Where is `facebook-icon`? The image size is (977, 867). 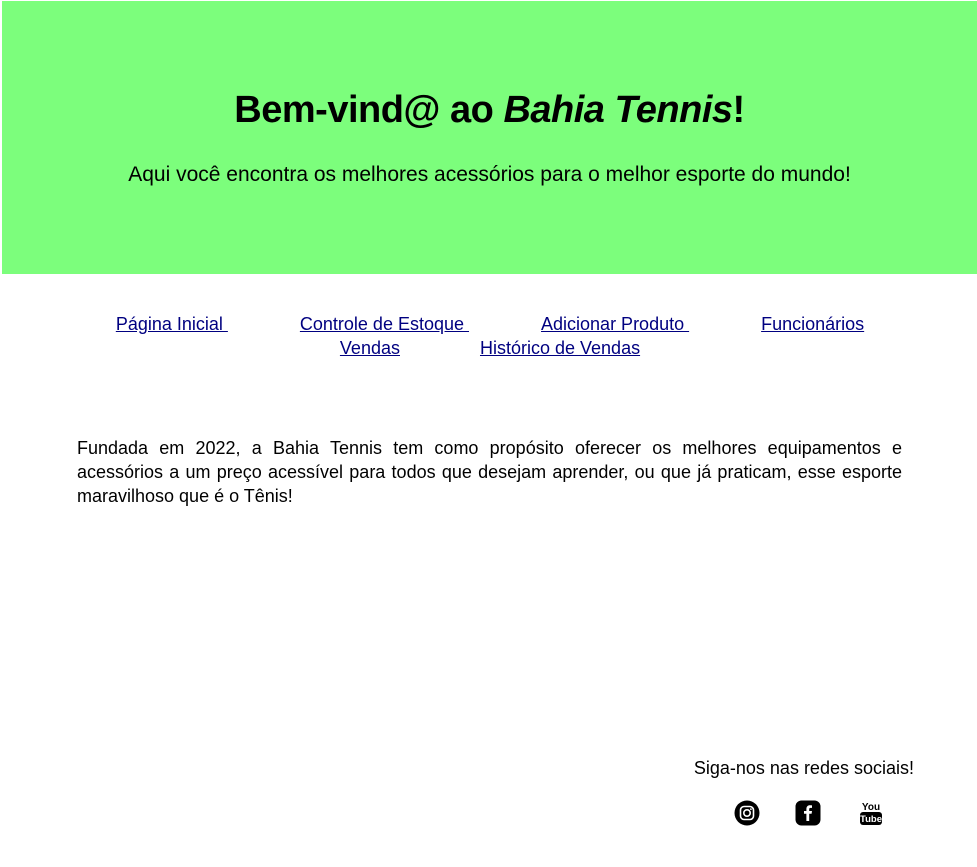
facebook-icon is located at coordinates (808, 813).